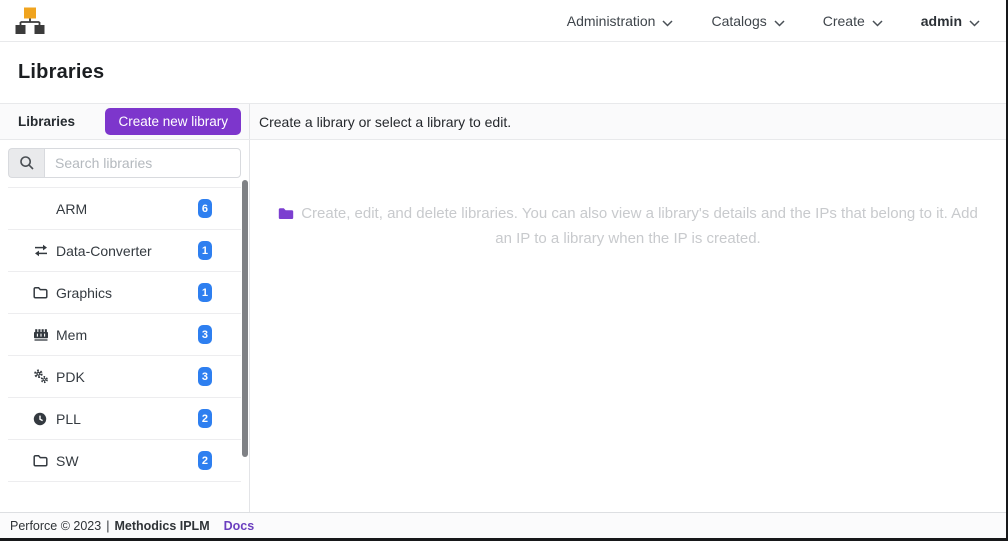 This screenshot has width=1008, height=541. Describe the element at coordinates (26, 163) in the screenshot. I see `search-icon` at that location.